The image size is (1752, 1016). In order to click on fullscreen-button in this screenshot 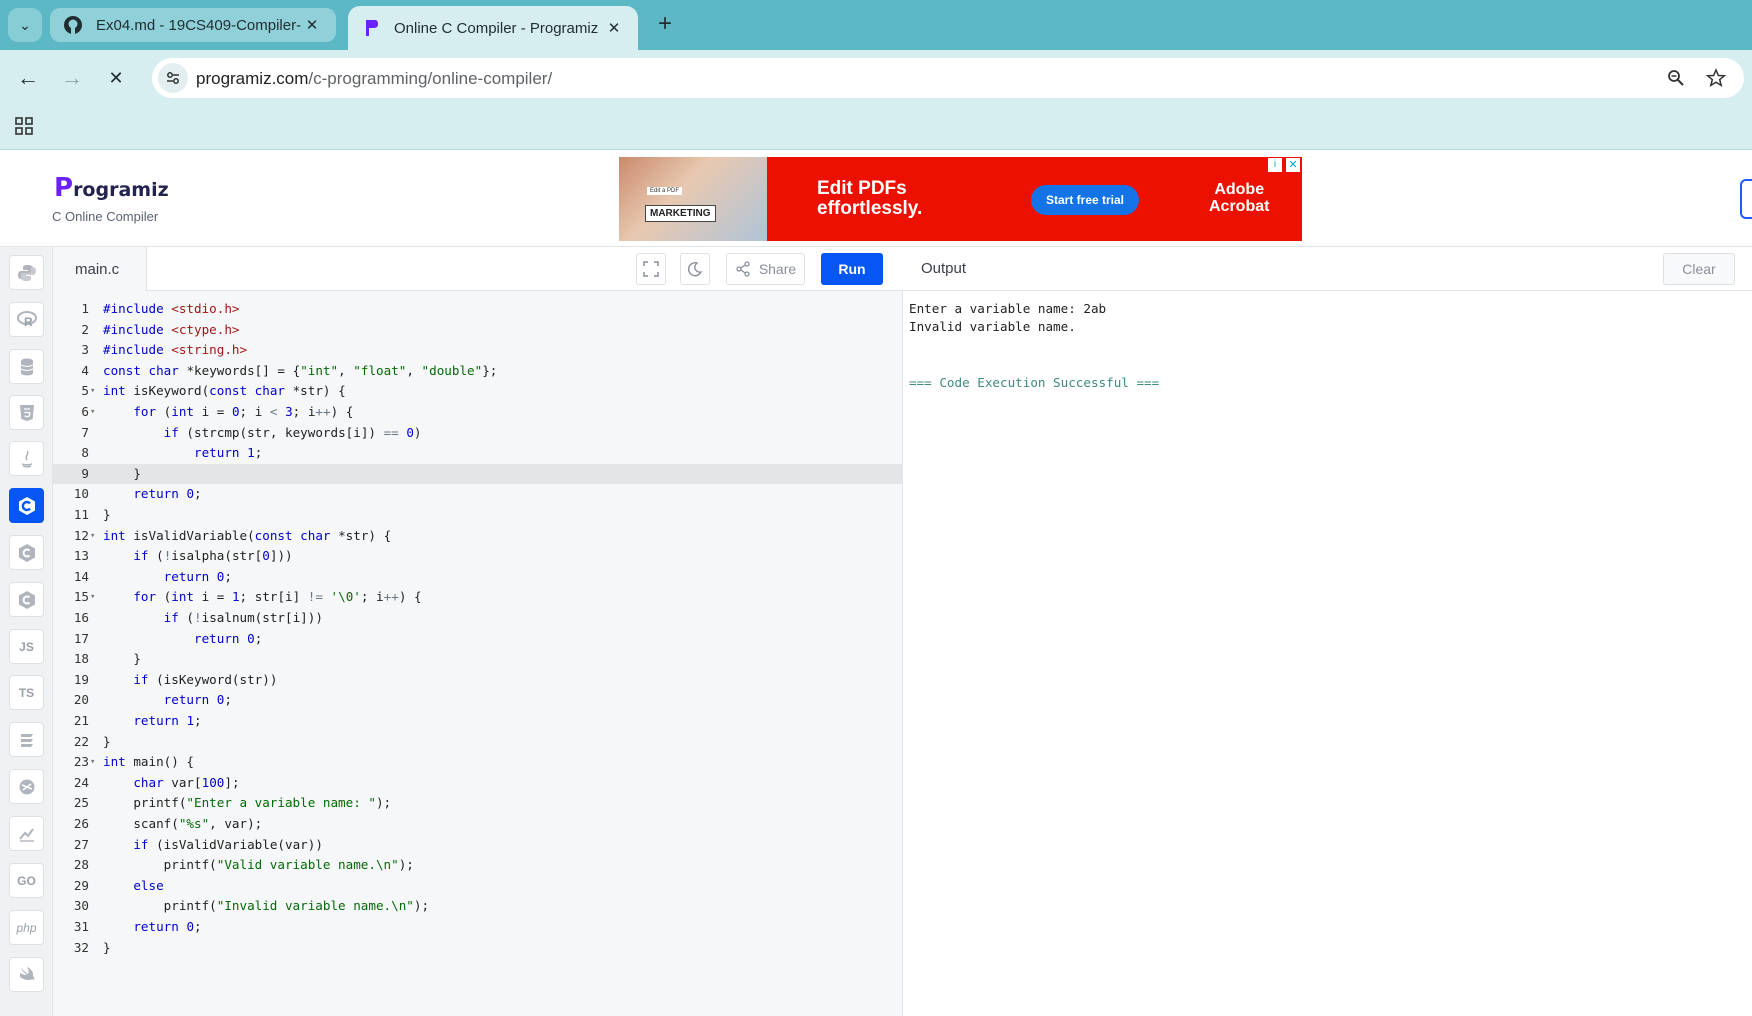, I will do `click(651, 269)`.